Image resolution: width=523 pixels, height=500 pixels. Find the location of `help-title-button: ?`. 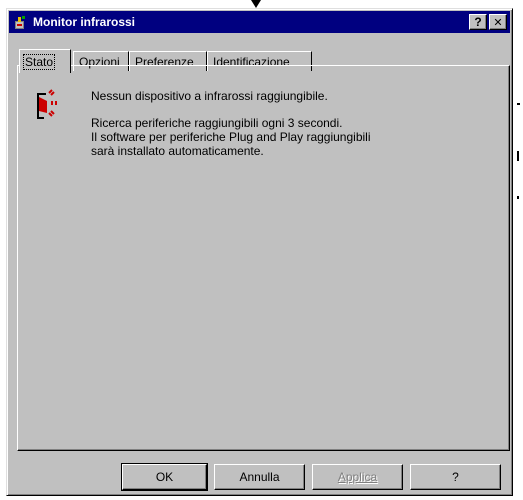

help-title-button: ? is located at coordinates (478, 22).